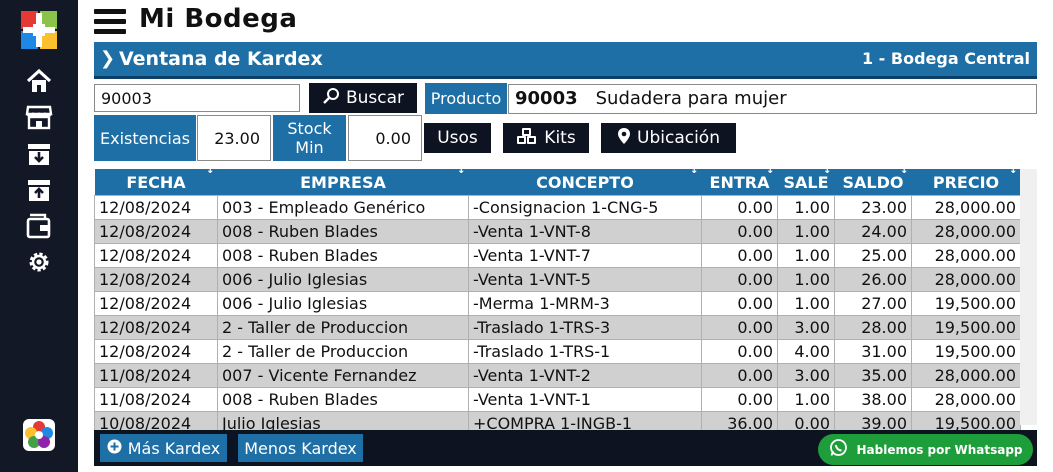 This screenshot has height=472, width=1053. Describe the element at coordinates (163, 448) in the screenshot. I see `mas-kardex-button: Más Kardex` at that location.